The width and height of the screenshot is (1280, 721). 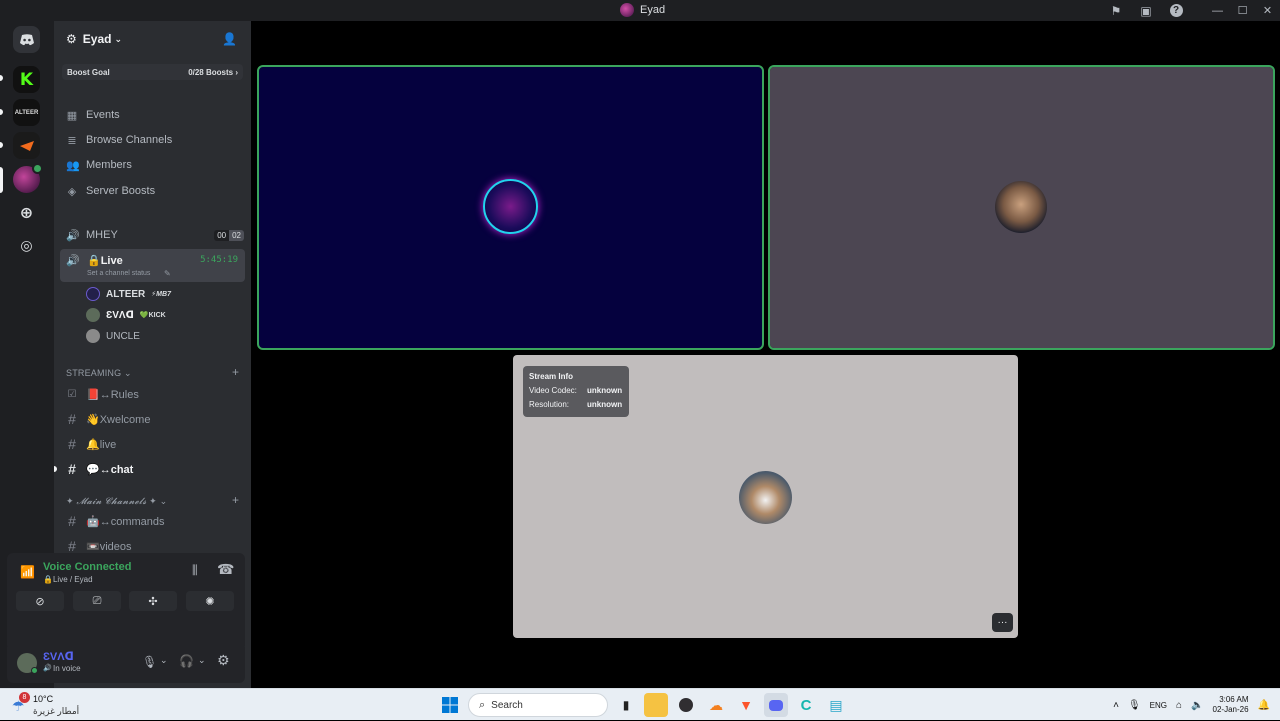 I want to click on app-c-icon: C, so click(x=806, y=705).